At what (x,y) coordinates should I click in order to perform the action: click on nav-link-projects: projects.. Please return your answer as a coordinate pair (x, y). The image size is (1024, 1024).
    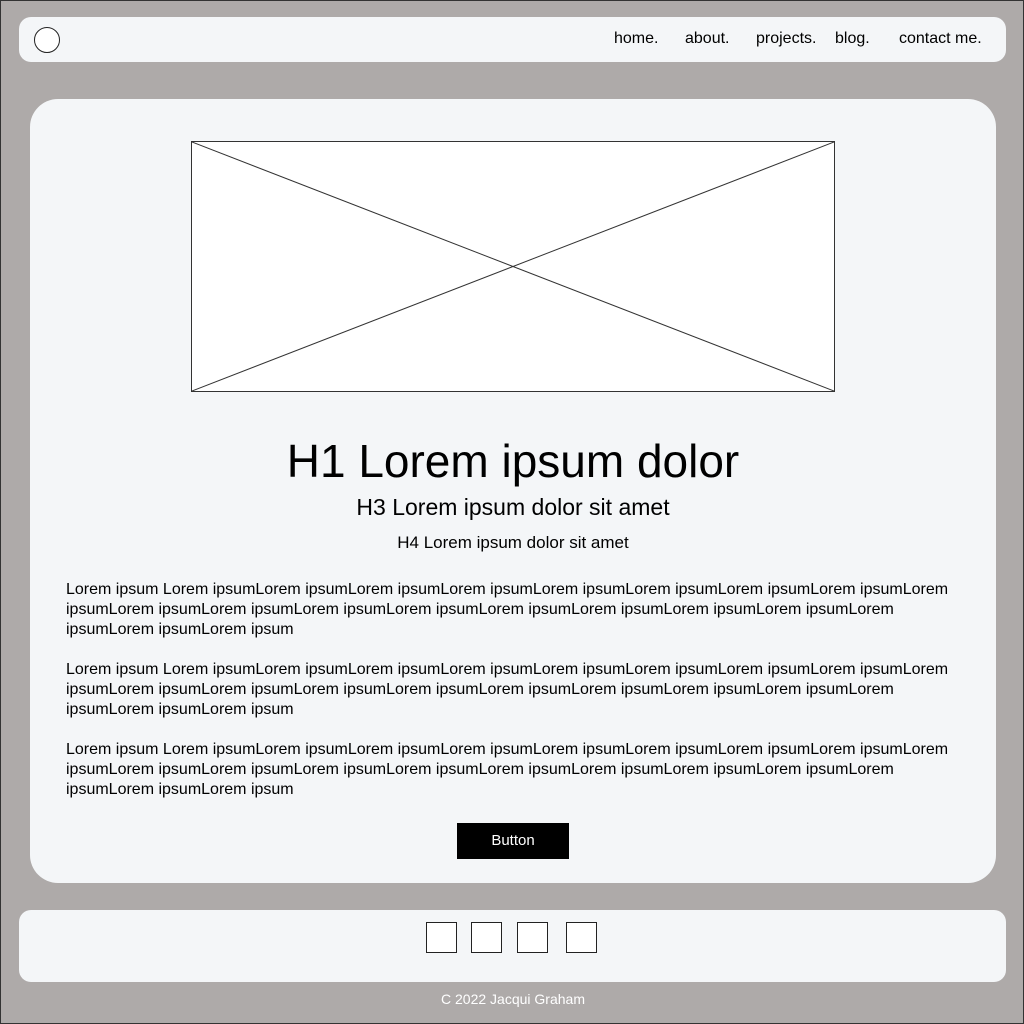
    Looking at the image, I should click on (786, 39).